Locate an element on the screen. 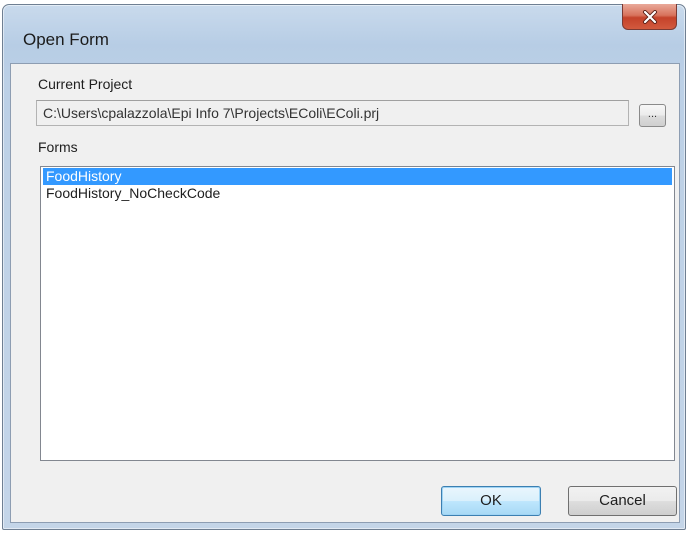 This screenshot has height=533, width=689. list-item-foodhistory-nocheckcode: FoodHistory_NoCheckCode is located at coordinates (357, 193).